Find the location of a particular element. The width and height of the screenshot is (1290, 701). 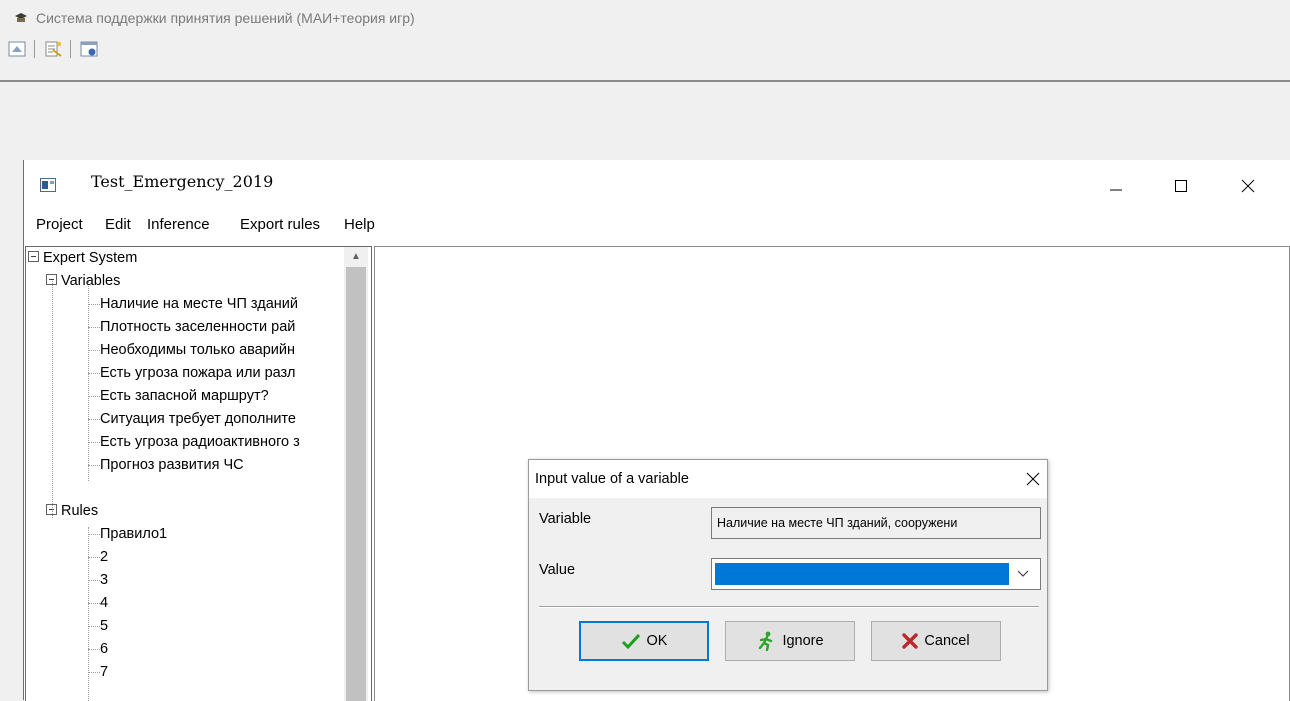

cancel-button-label: Cancel is located at coordinates (947, 641).